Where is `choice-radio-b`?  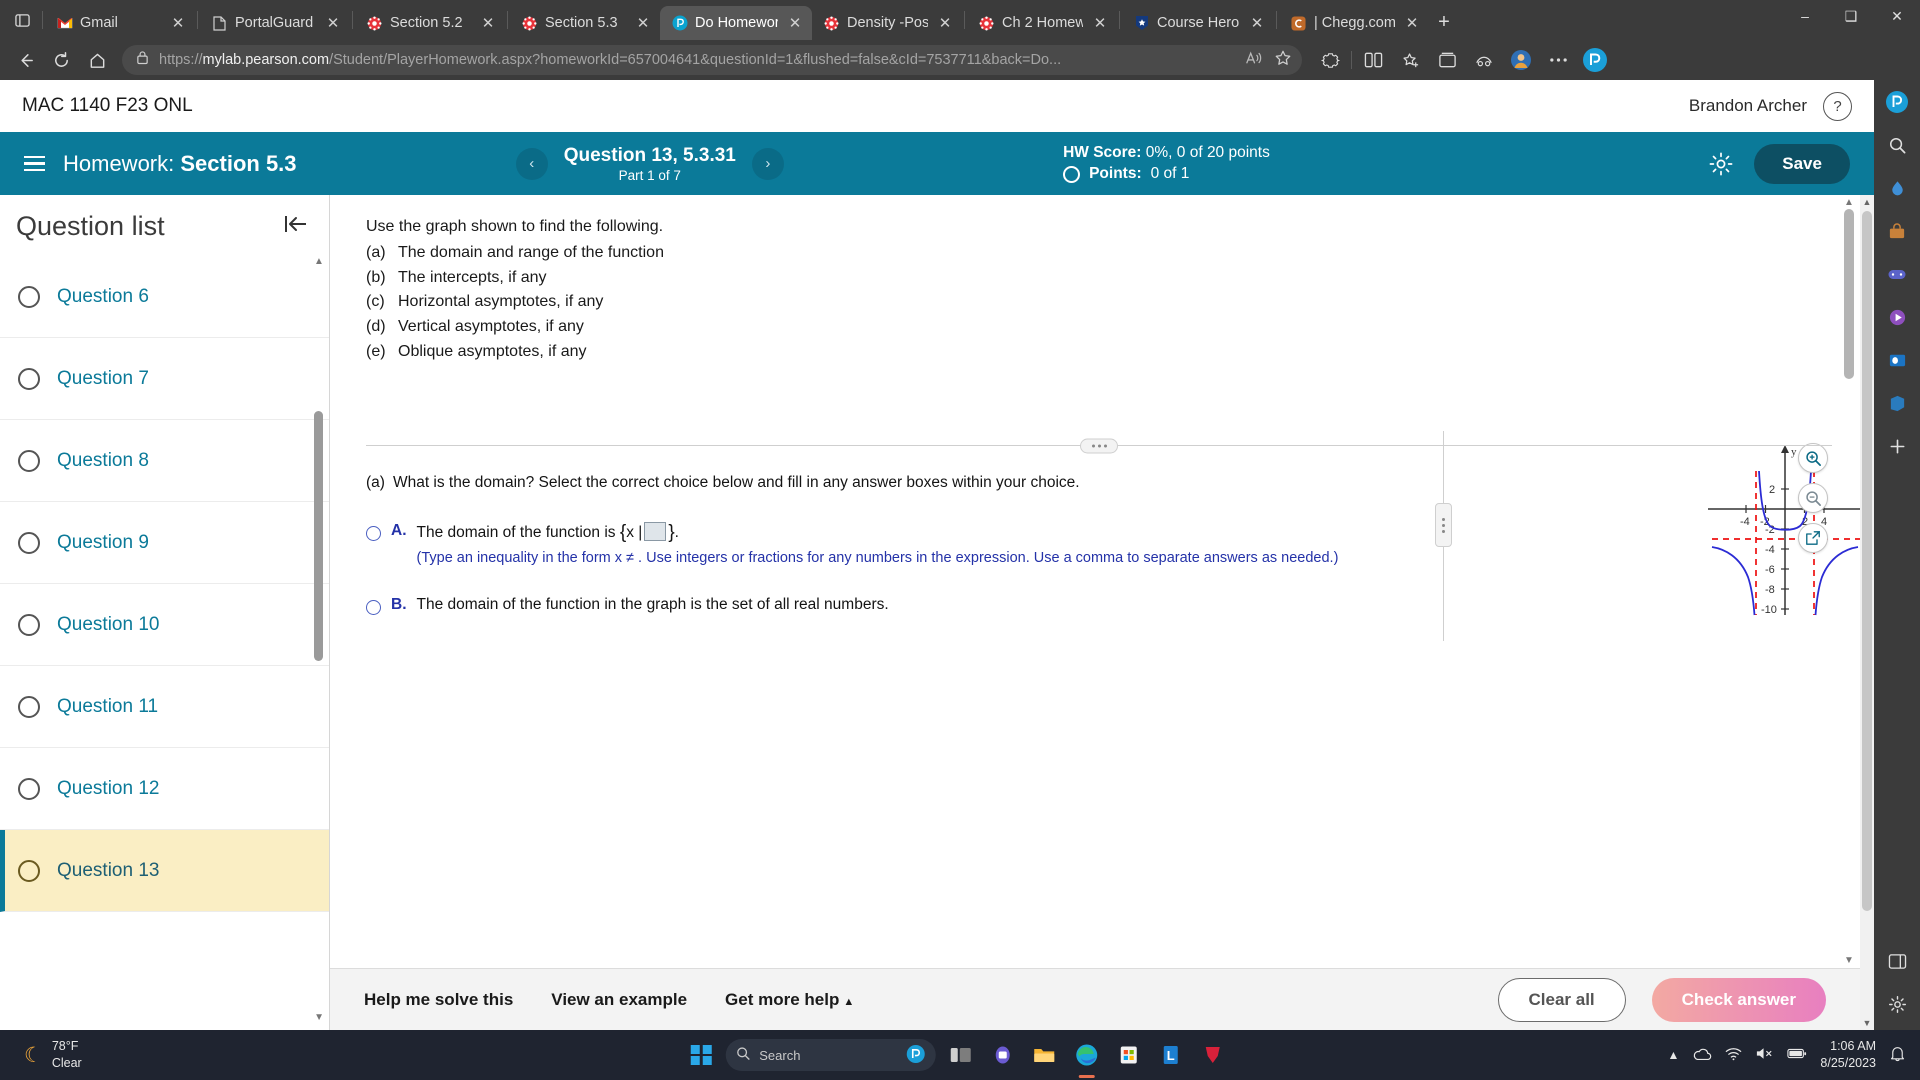
choice-radio-b is located at coordinates (373, 607).